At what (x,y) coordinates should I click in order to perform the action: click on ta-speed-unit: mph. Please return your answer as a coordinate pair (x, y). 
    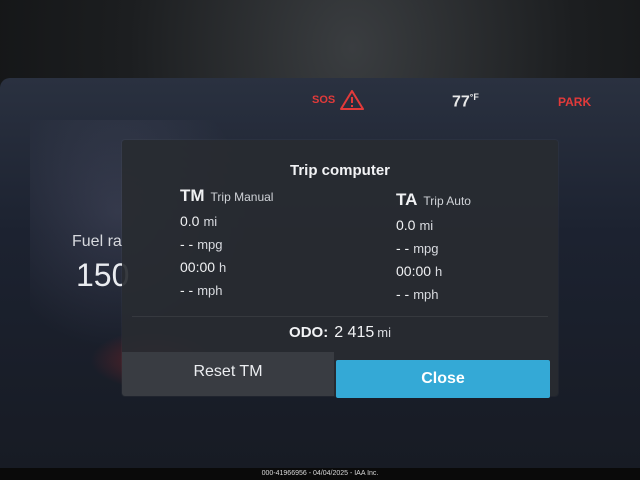
    Looking at the image, I should click on (426, 294).